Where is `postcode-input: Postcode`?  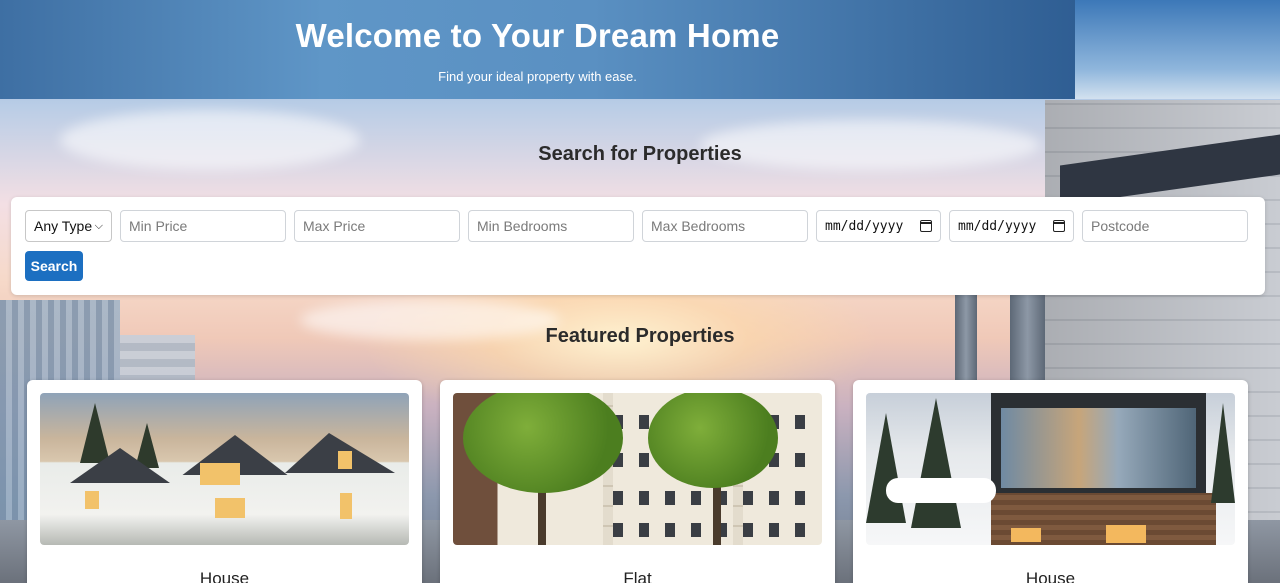
postcode-input: Postcode is located at coordinates (1165, 226).